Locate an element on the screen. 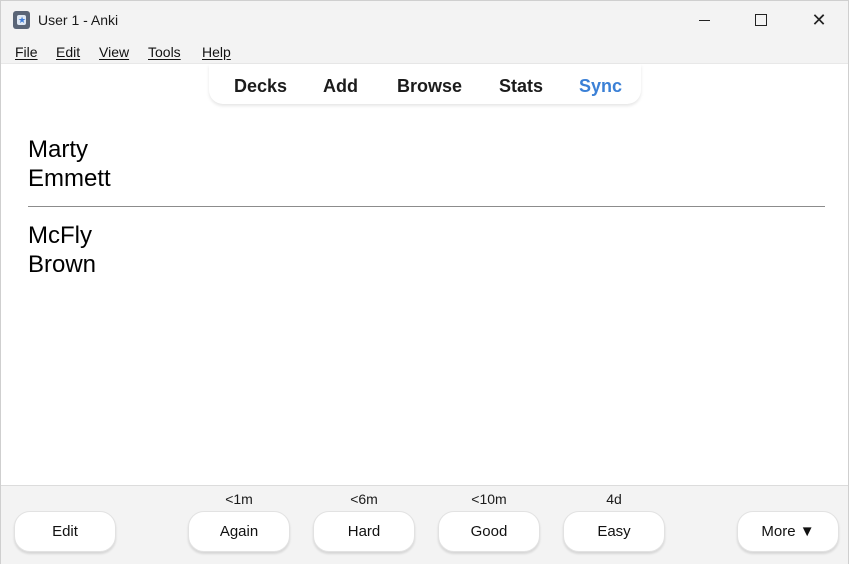 The image size is (849, 564). again-button: Again is located at coordinates (239, 531).